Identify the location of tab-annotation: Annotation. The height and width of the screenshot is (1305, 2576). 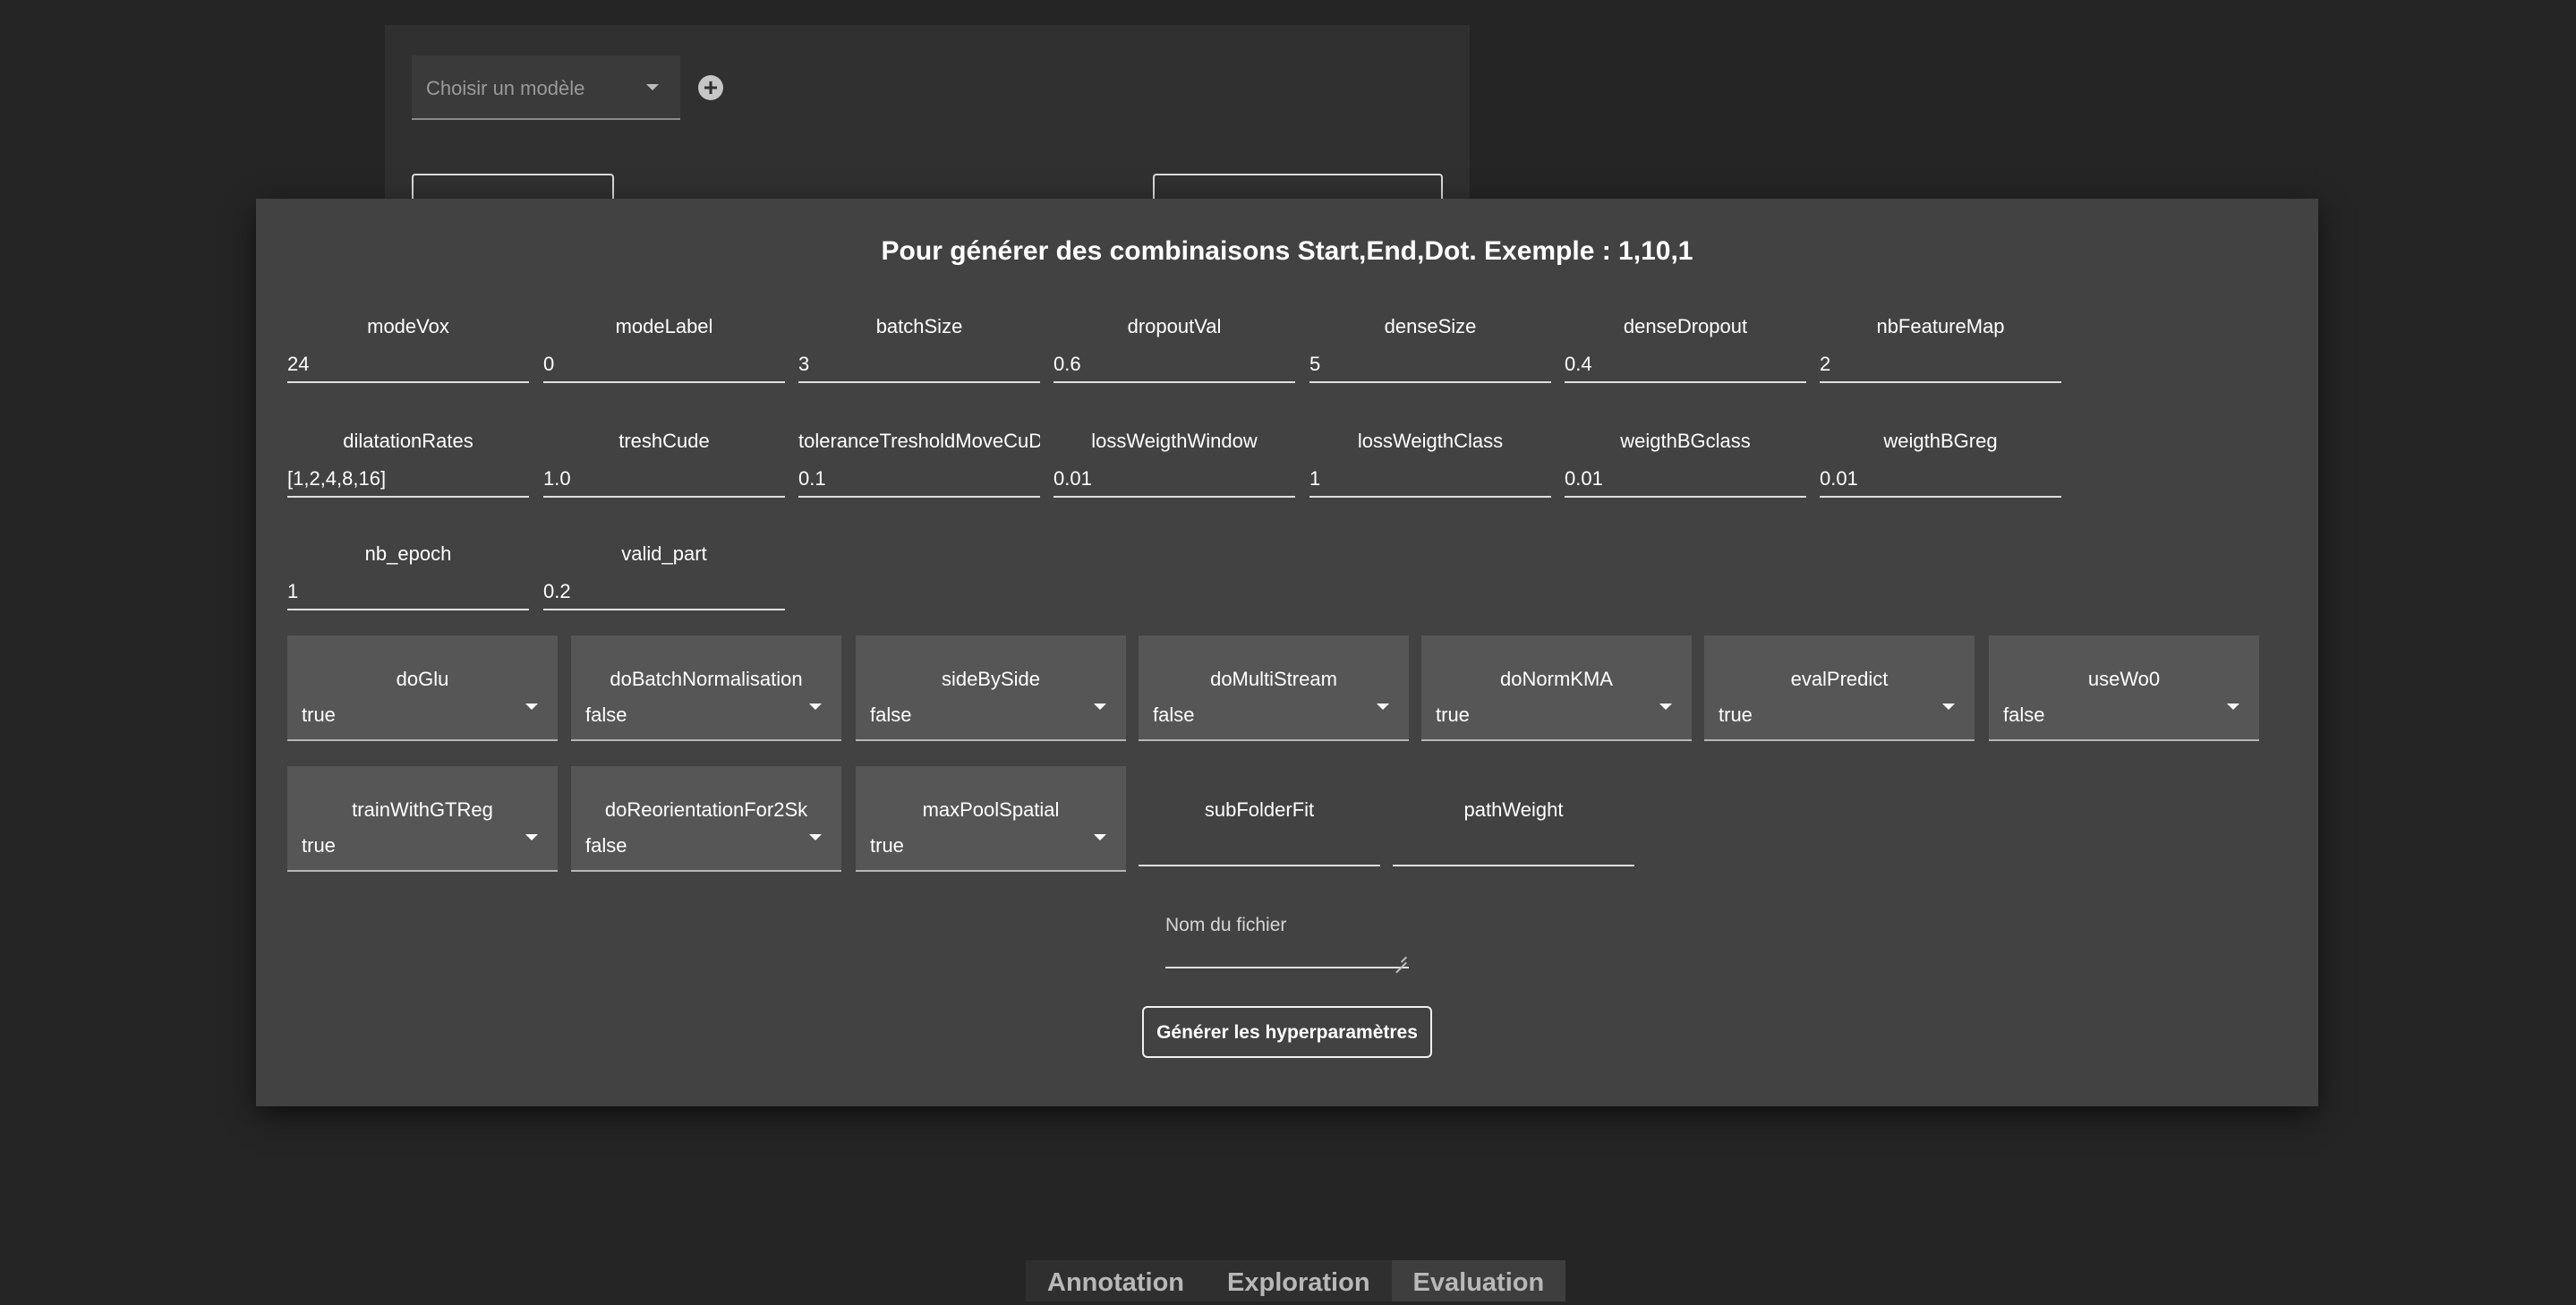
(1116, 1280).